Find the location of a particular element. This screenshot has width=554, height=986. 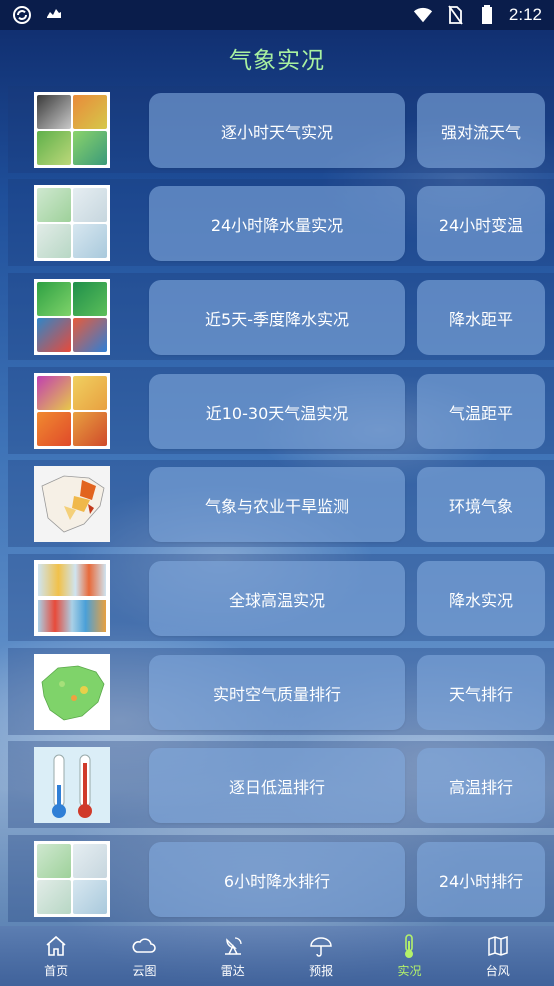

bottom-nav: 首页 云图 雷达 预报 实况 台风 is located at coordinates (277, 956).